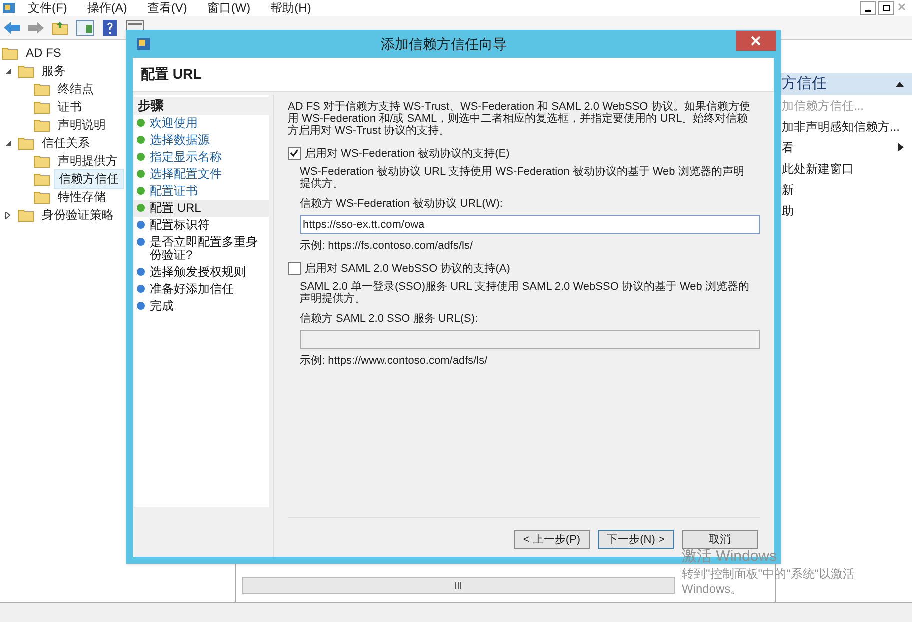  I want to click on wizard-step: 配置 URL, so click(201, 208).